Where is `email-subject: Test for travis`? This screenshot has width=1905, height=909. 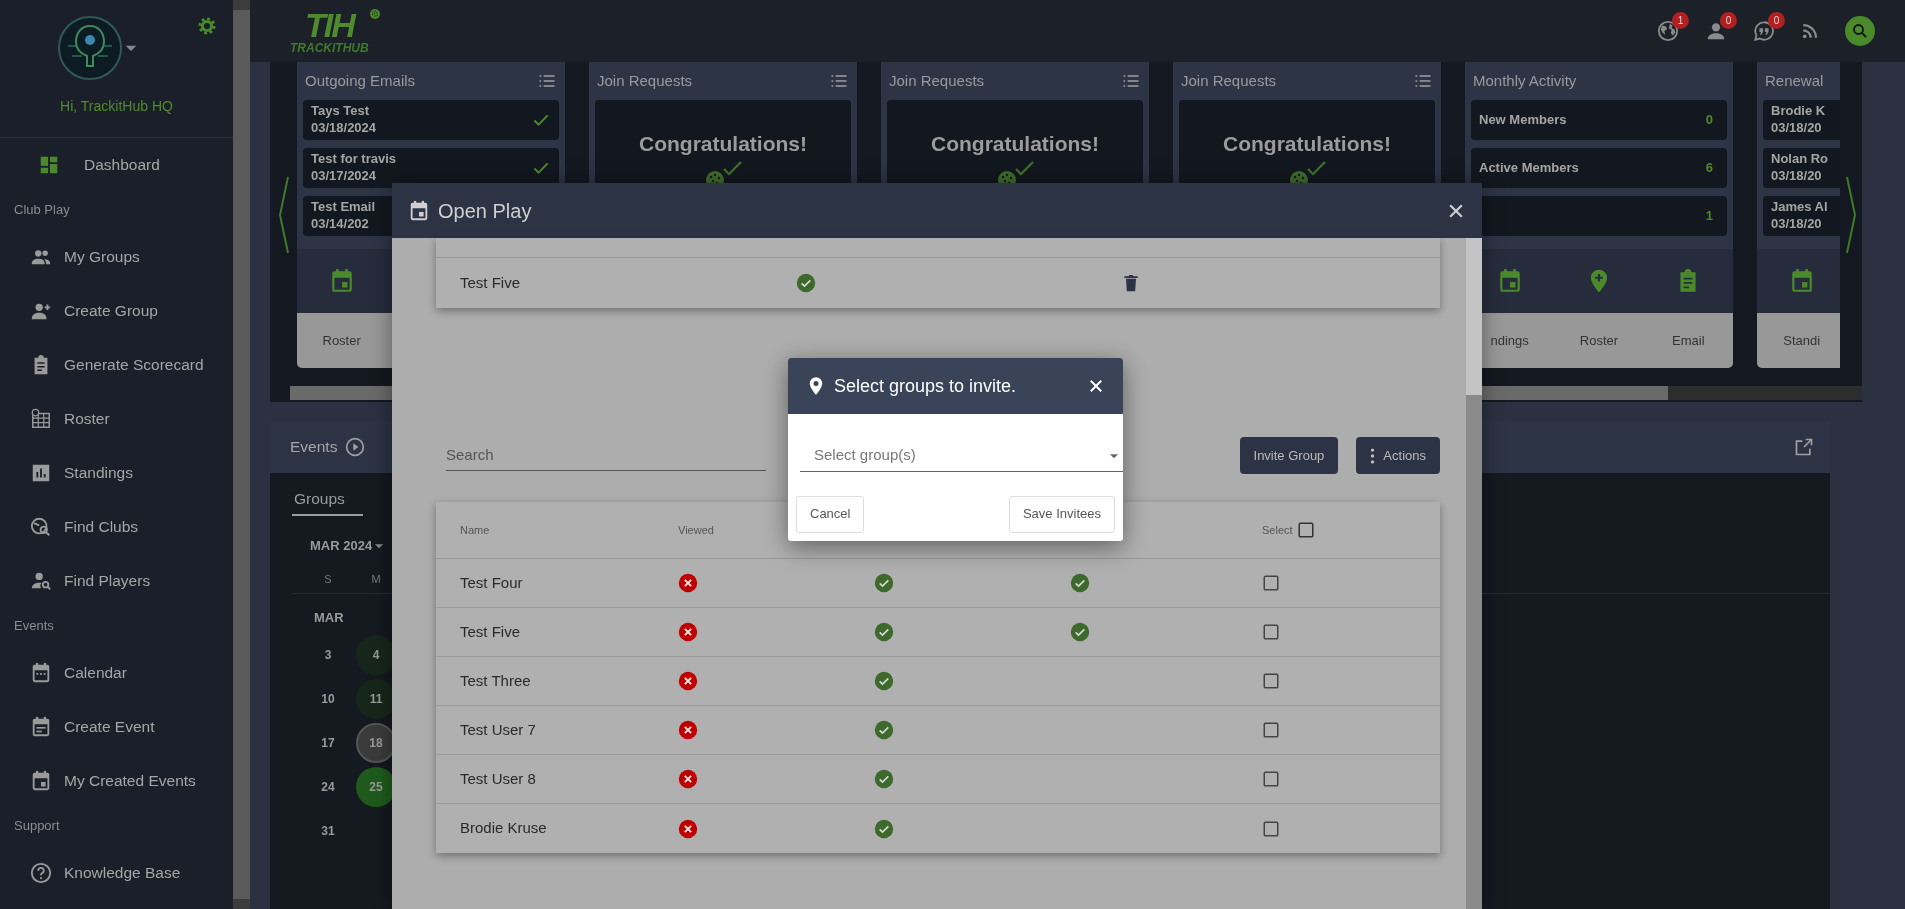 email-subject: Test for travis is located at coordinates (353, 159).